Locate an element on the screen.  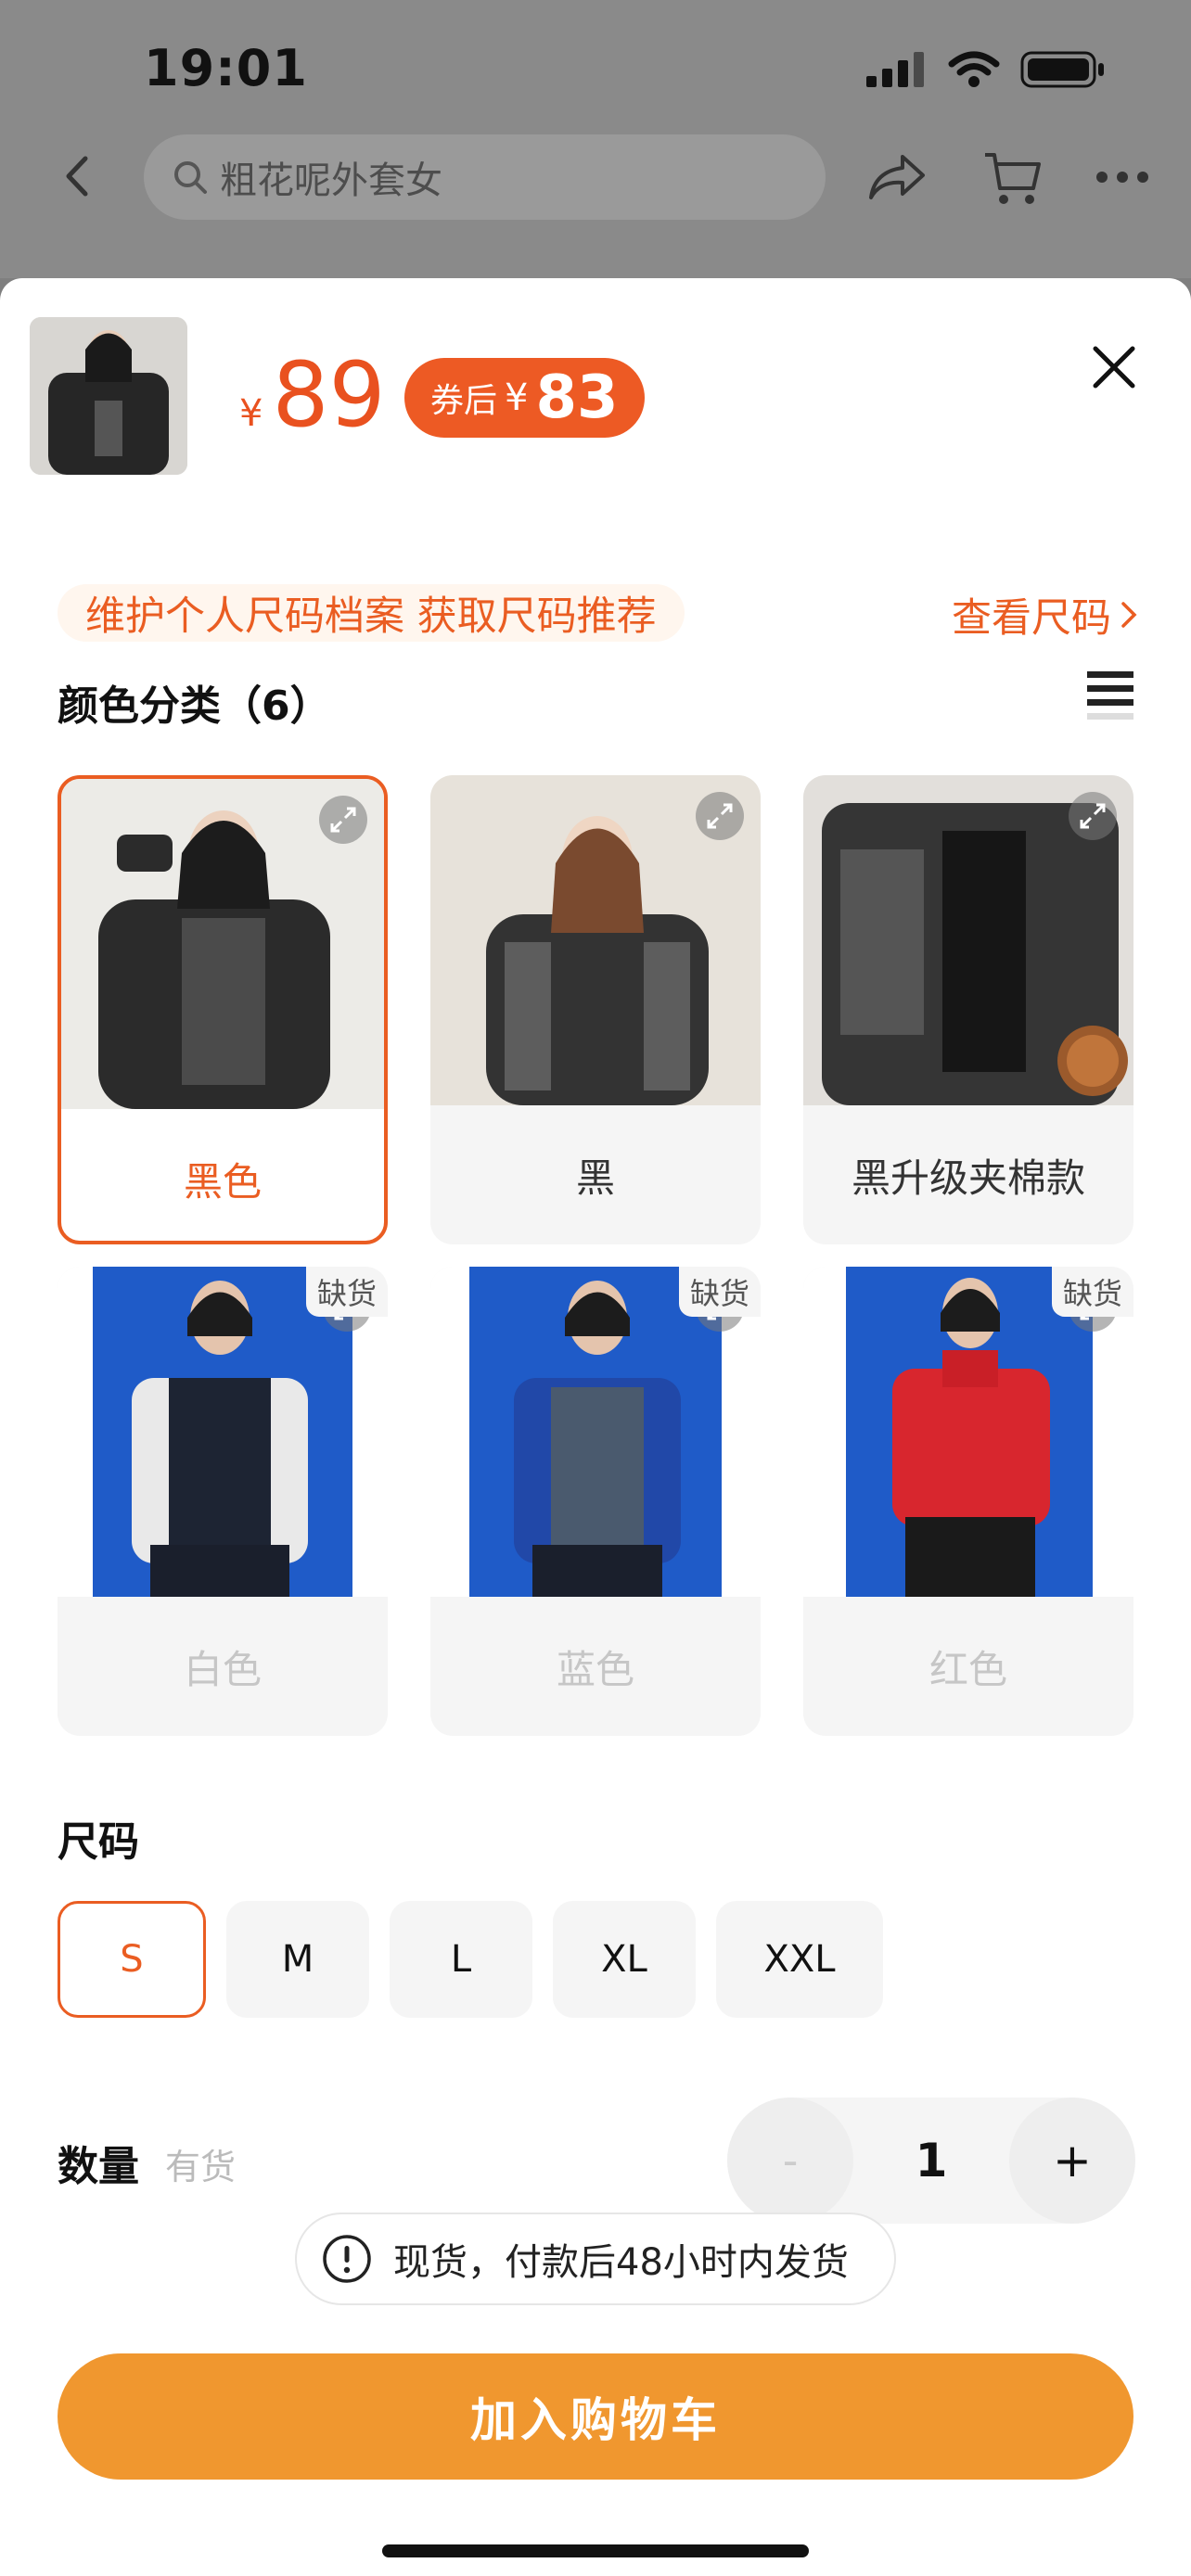
size-chart-link: 查看尺码 is located at coordinates (1044, 615).